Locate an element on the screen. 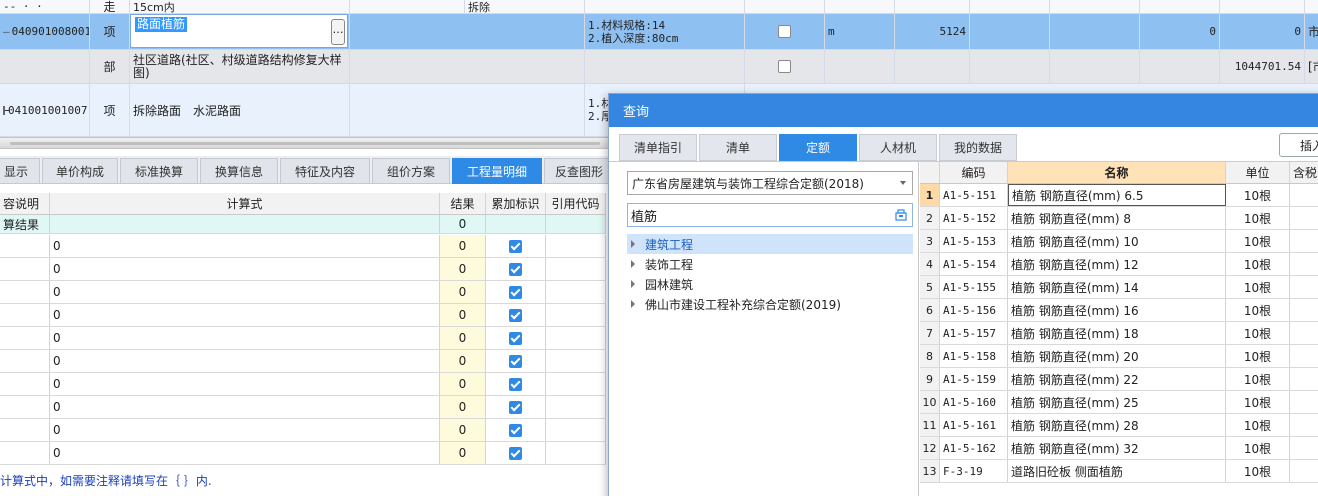 This screenshot has width=1318, height=496. quota-row: 5 A1-5-155 植筋 钢筋直径(mm) 14 10根 is located at coordinates (1119, 287).